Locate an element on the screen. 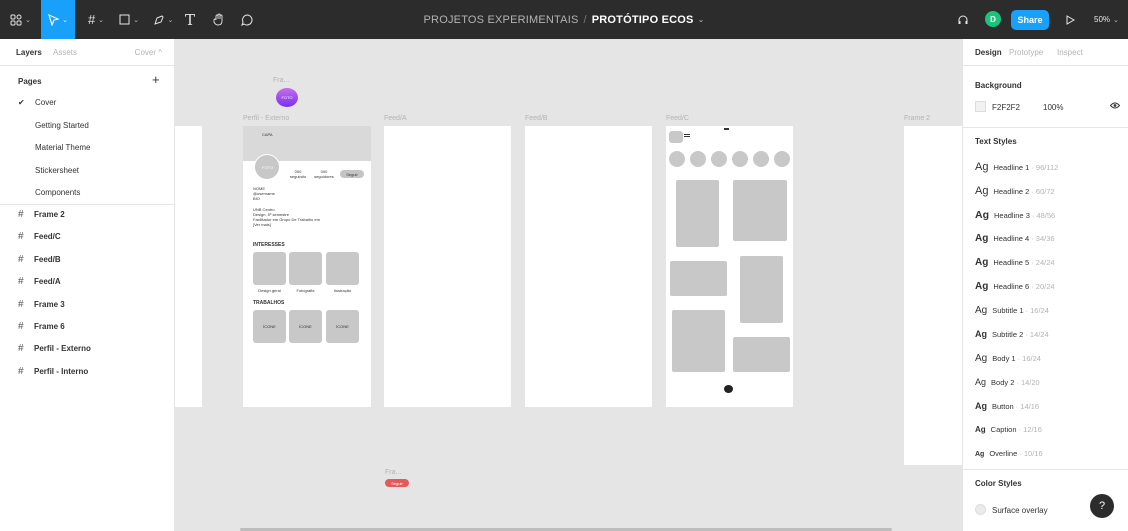 The width and height of the screenshot is (1128, 531). text-style-item: Ag Headline 4 · 34/36 is located at coordinates (1015, 238).